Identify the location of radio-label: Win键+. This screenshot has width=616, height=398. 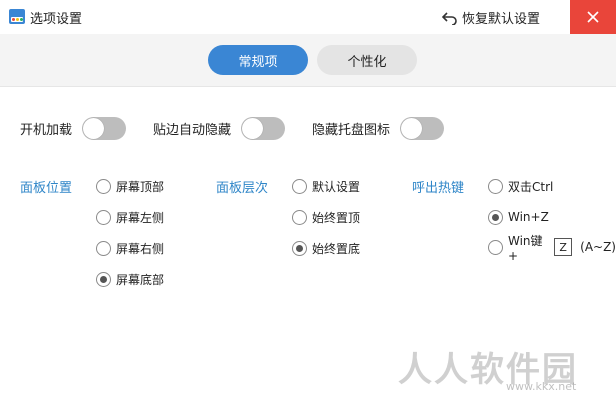
(525, 248).